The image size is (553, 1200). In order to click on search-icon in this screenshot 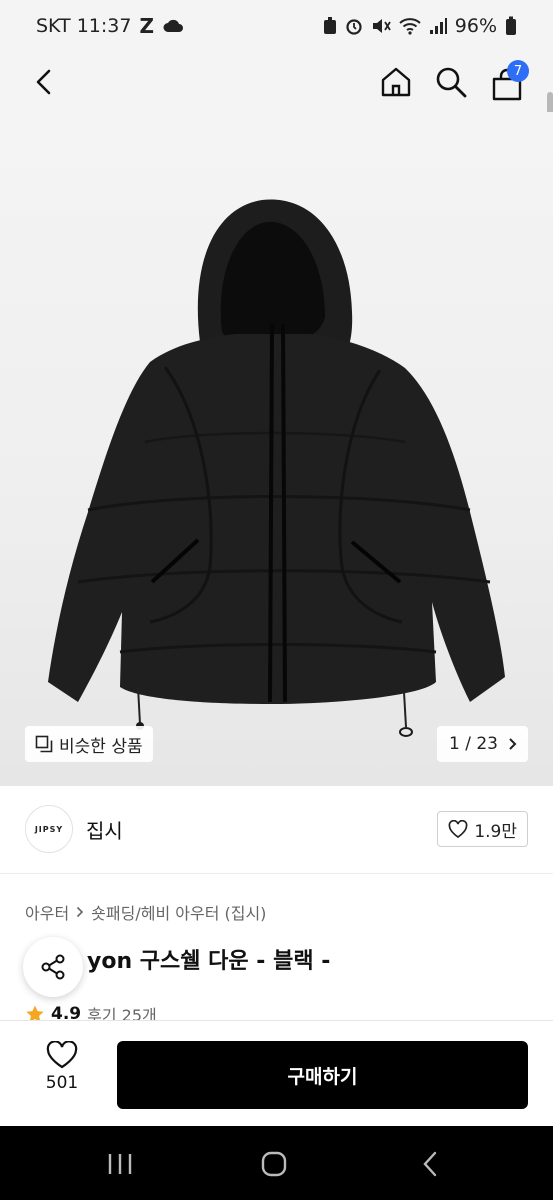, I will do `click(451, 82)`.